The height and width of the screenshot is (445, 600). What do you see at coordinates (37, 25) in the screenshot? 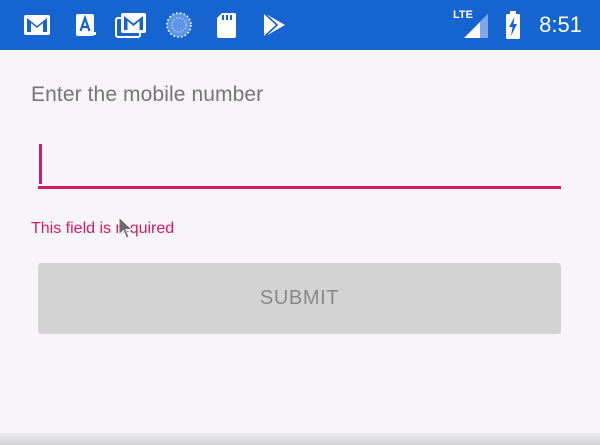
I see `gmail-icon` at bounding box center [37, 25].